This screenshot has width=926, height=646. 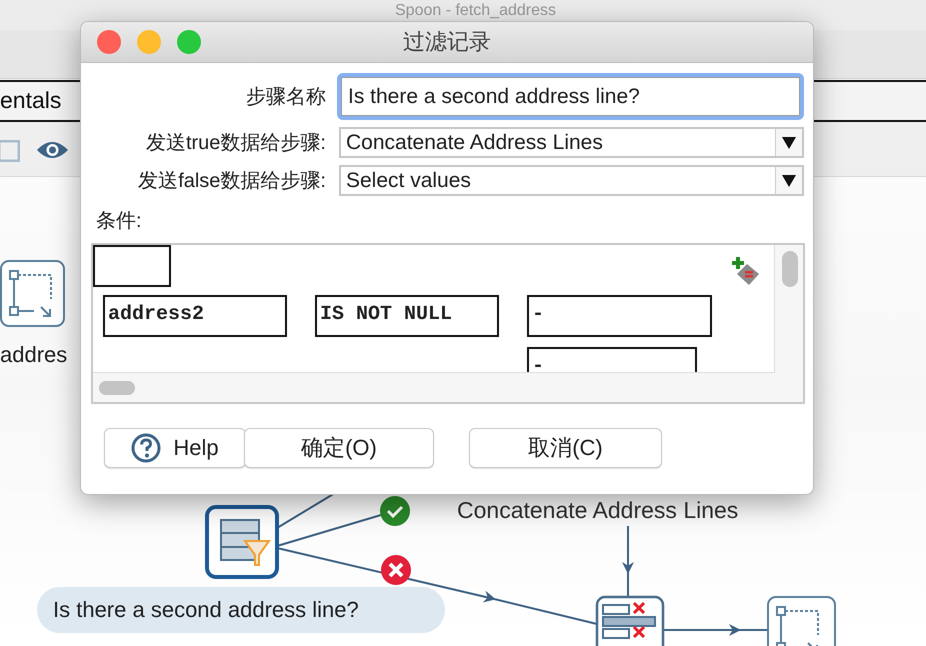 I want to click on condition-box, so click(x=132, y=266).